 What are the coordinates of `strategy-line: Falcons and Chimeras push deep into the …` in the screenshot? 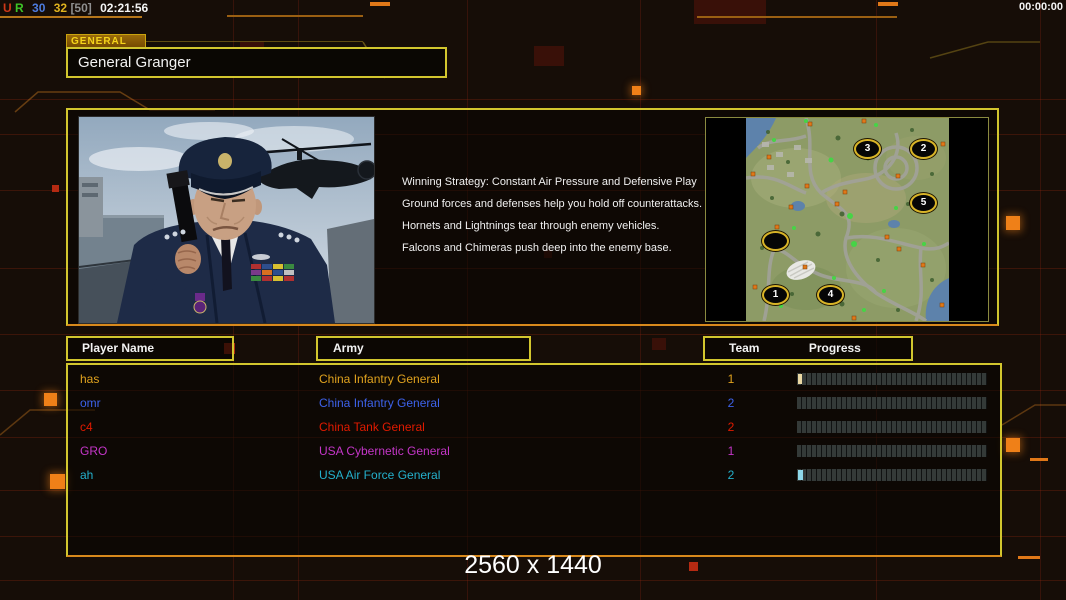 It's located at (537, 248).